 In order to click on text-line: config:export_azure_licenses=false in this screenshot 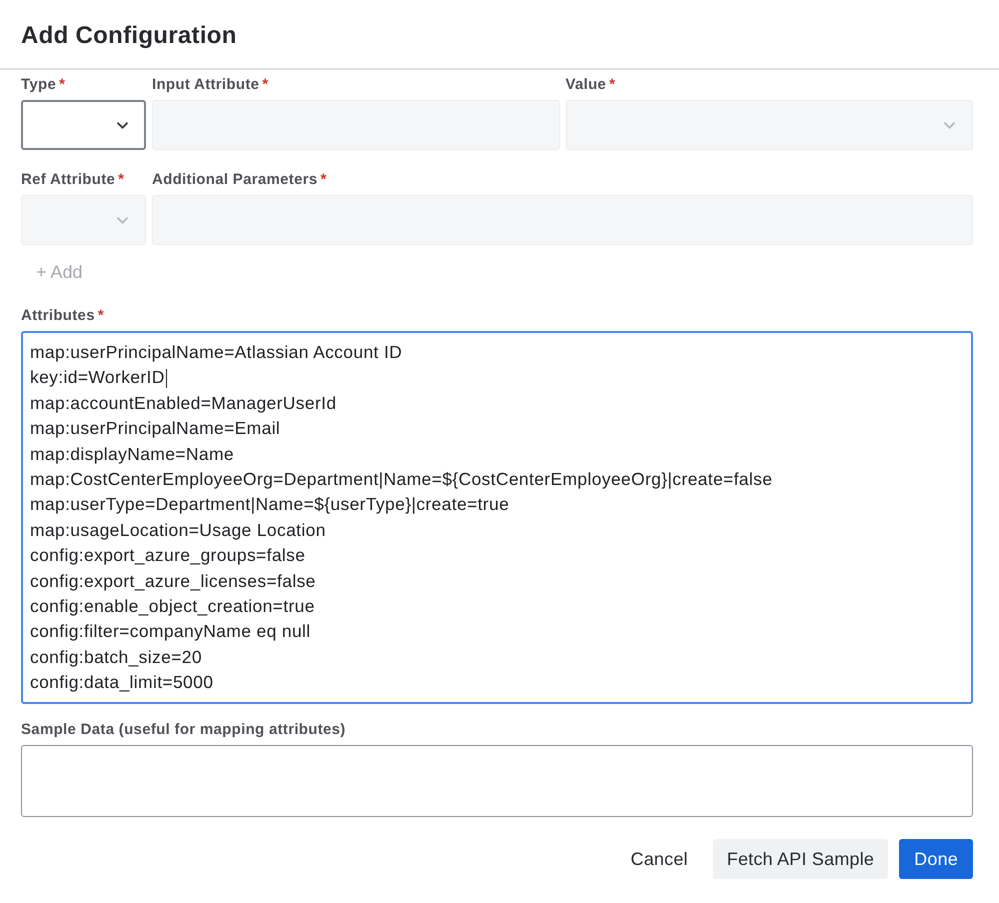, I will do `click(173, 581)`.